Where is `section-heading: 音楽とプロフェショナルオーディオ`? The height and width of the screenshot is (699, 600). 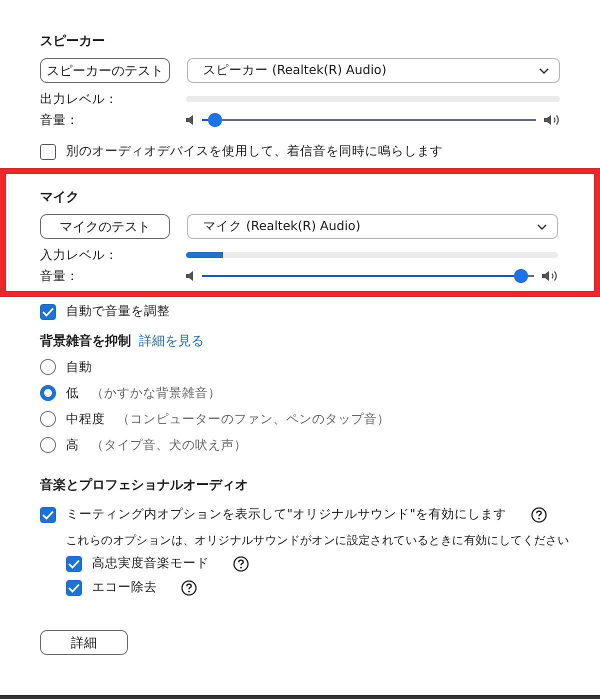 section-heading: 音楽とプロフェショナルオーディオ is located at coordinates (144, 485).